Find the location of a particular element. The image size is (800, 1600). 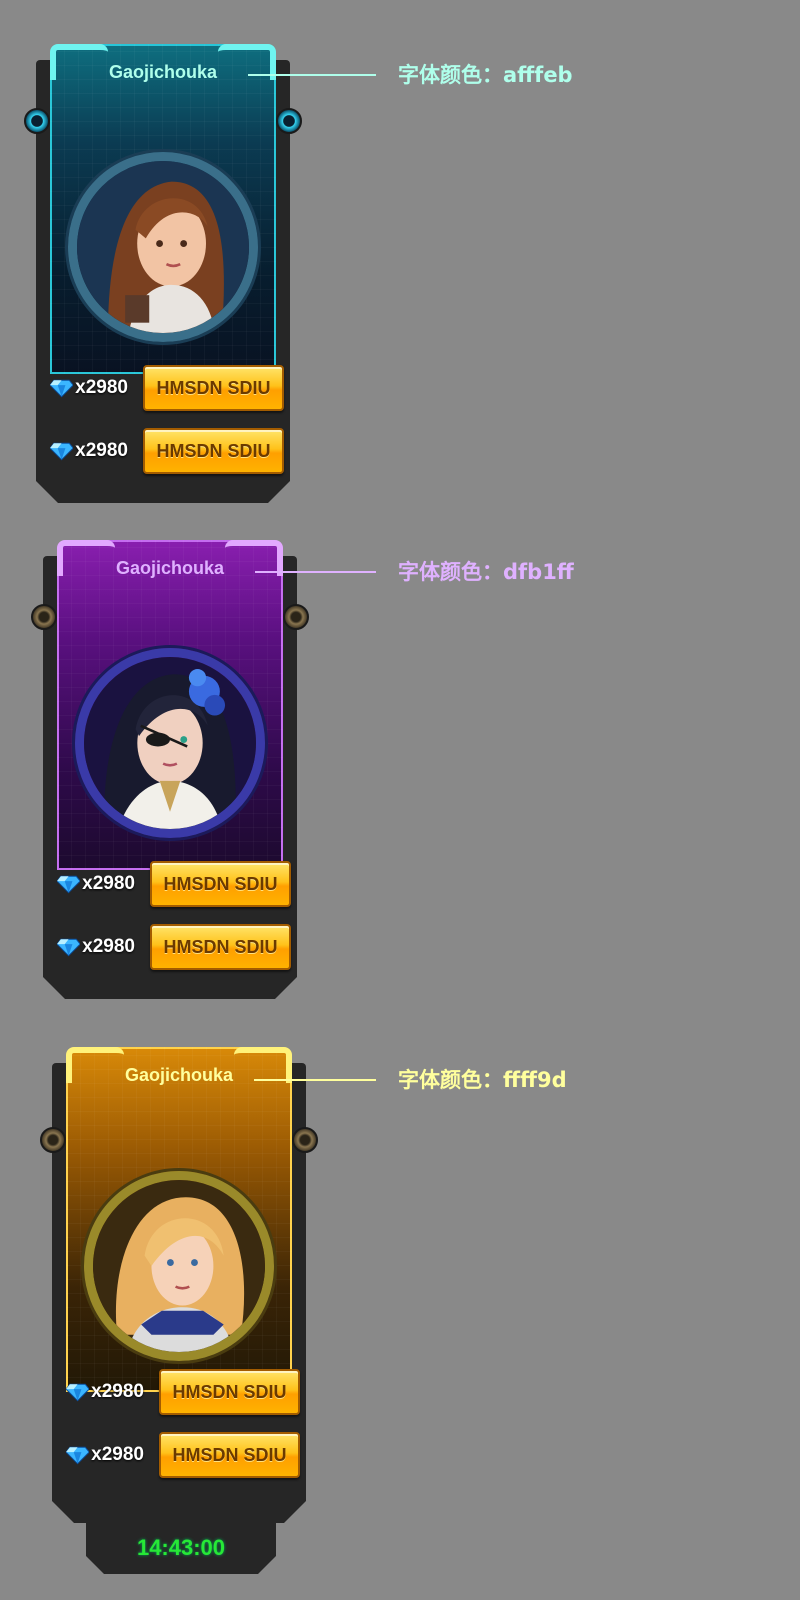

timer-tab: 14:43:00 is located at coordinates (181, 1548).